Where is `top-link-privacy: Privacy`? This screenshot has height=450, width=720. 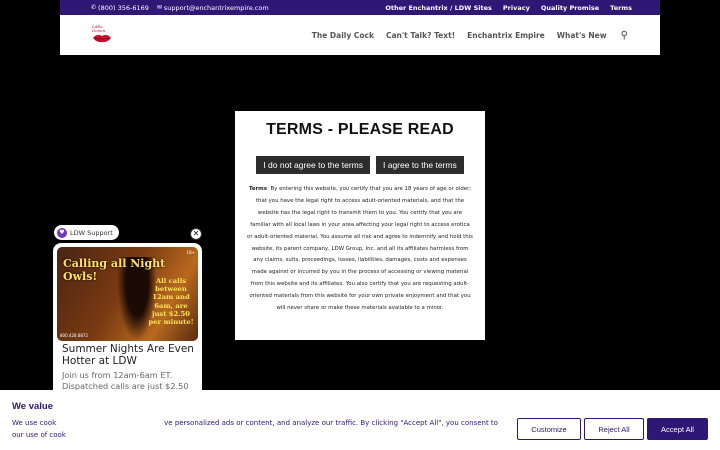
top-link-privacy: Privacy is located at coordinates (516, 8).